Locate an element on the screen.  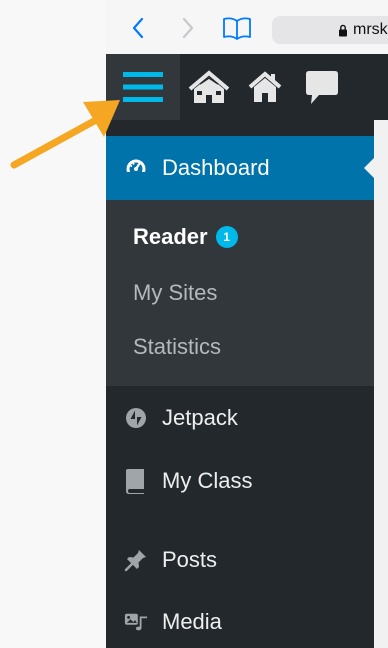
comments-icon is located at coordinates (322, 87).